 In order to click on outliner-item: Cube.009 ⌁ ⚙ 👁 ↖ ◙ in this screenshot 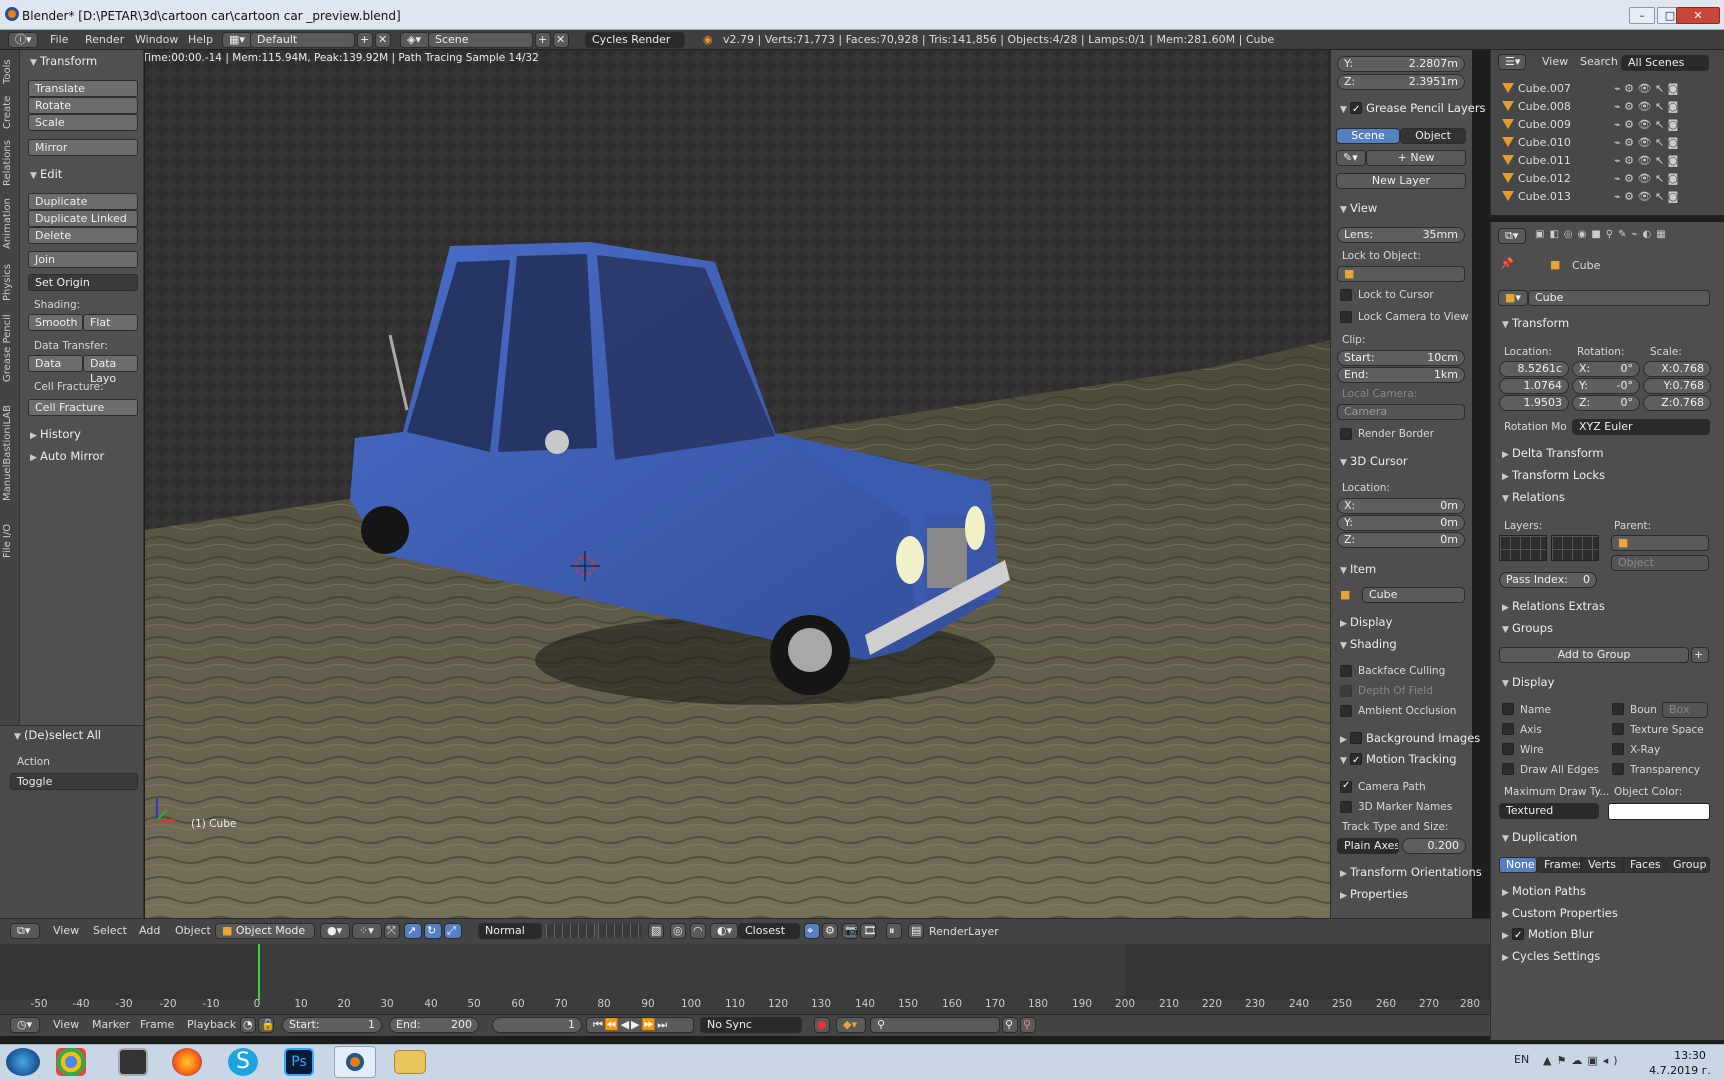, I will do `click(1602, 125)`.